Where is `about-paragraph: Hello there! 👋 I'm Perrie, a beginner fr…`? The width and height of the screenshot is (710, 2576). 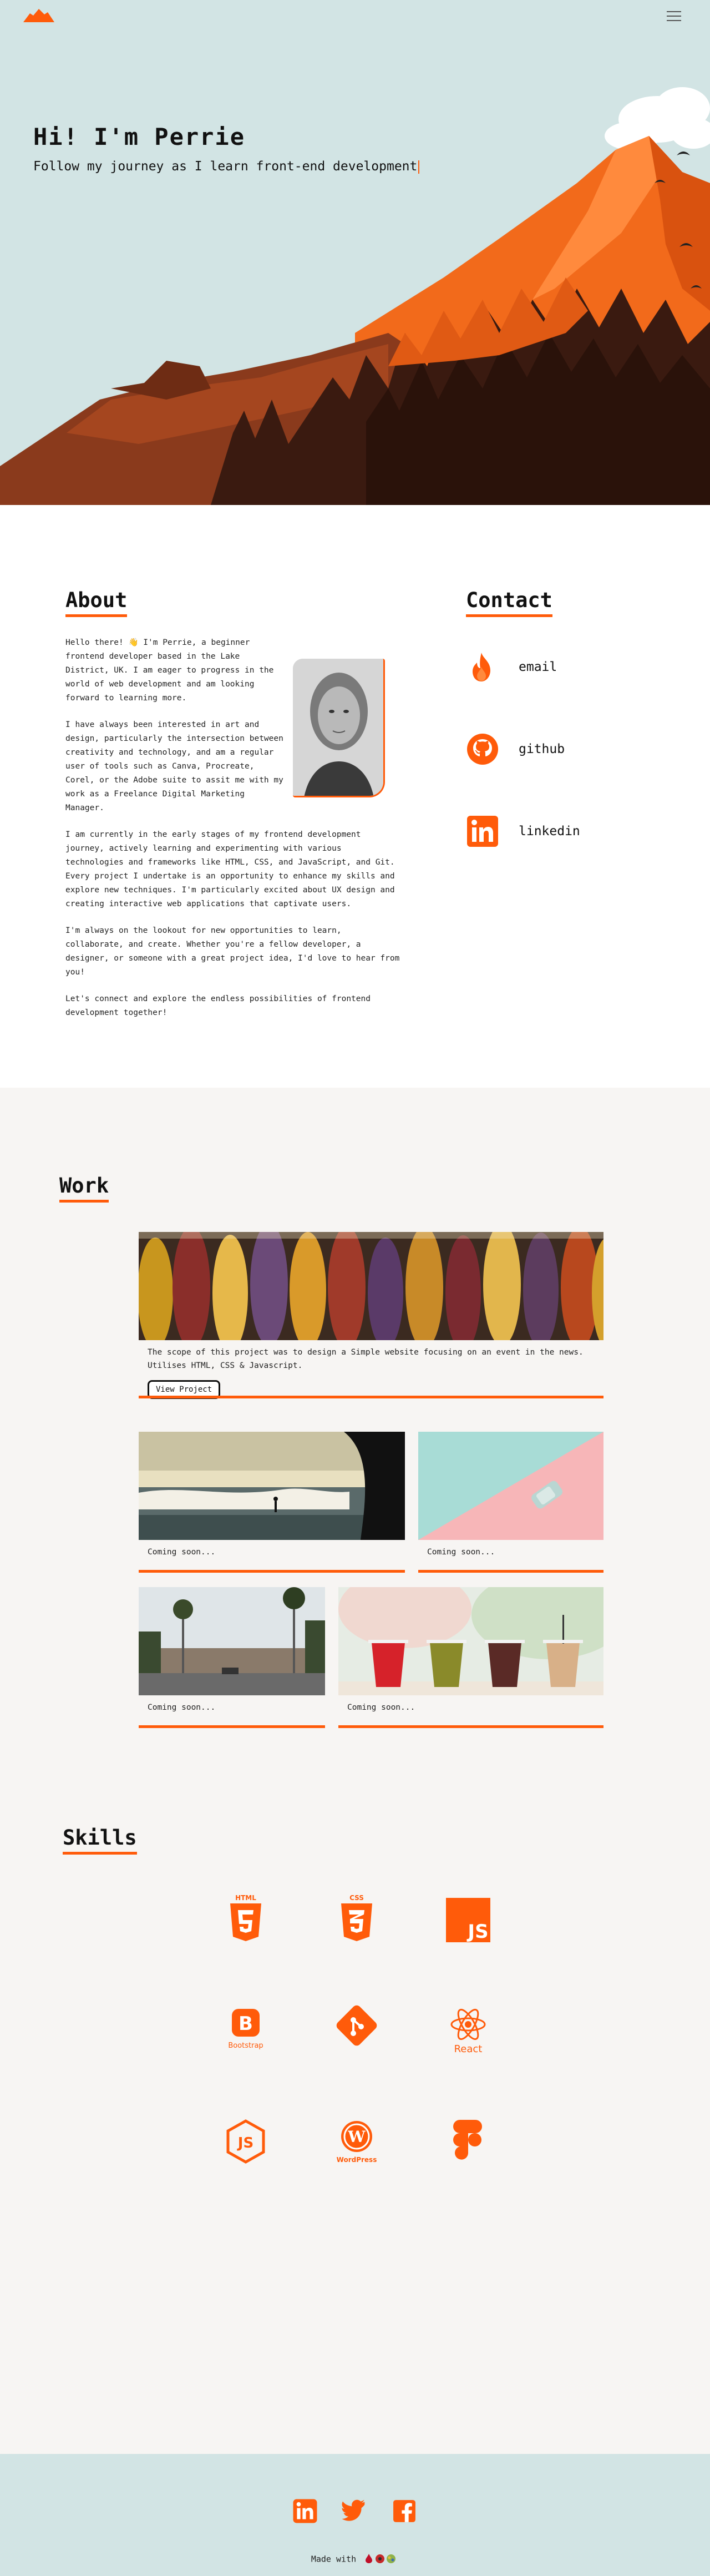 about-paragraph: Hello there! 👋 I'm Perrie, a beginner fr… is located at coordinates (169, 670).